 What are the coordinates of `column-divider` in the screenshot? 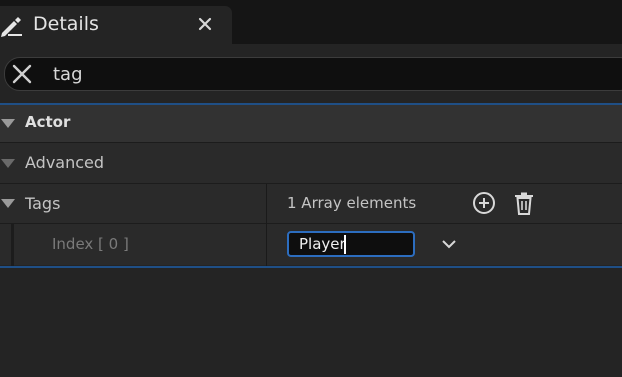 It's located at (266, 225).